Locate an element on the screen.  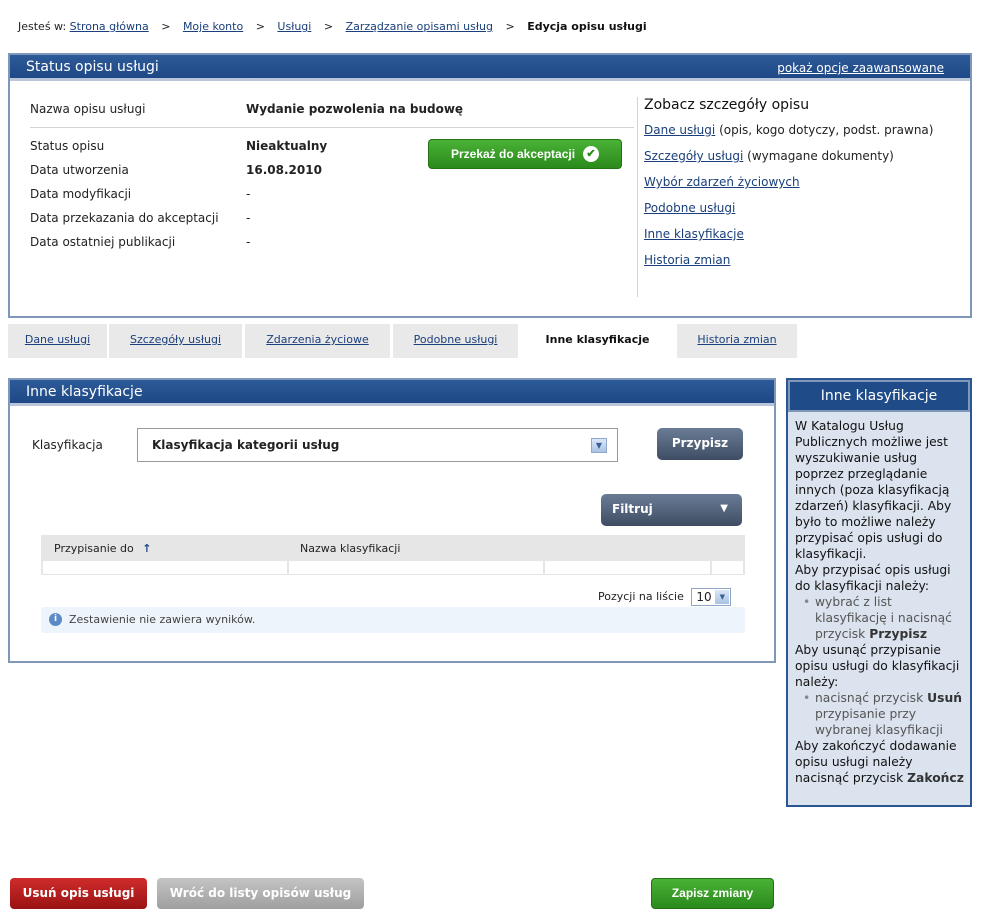
status-label: Data modyfikacji is located at coordinates (81, 194).